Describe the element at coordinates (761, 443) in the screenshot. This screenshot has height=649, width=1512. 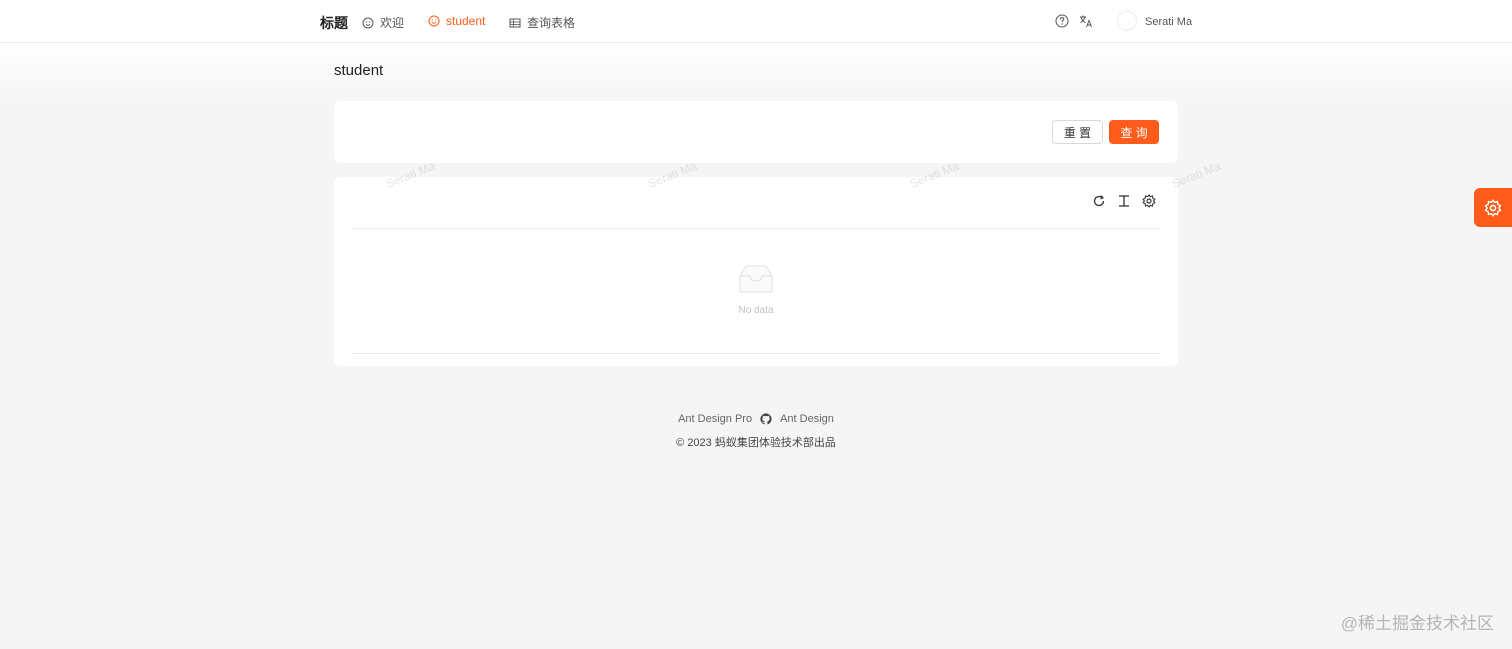
I see `copyright-text: 2023 蚂蚁集团体验技术部出品` at that location.